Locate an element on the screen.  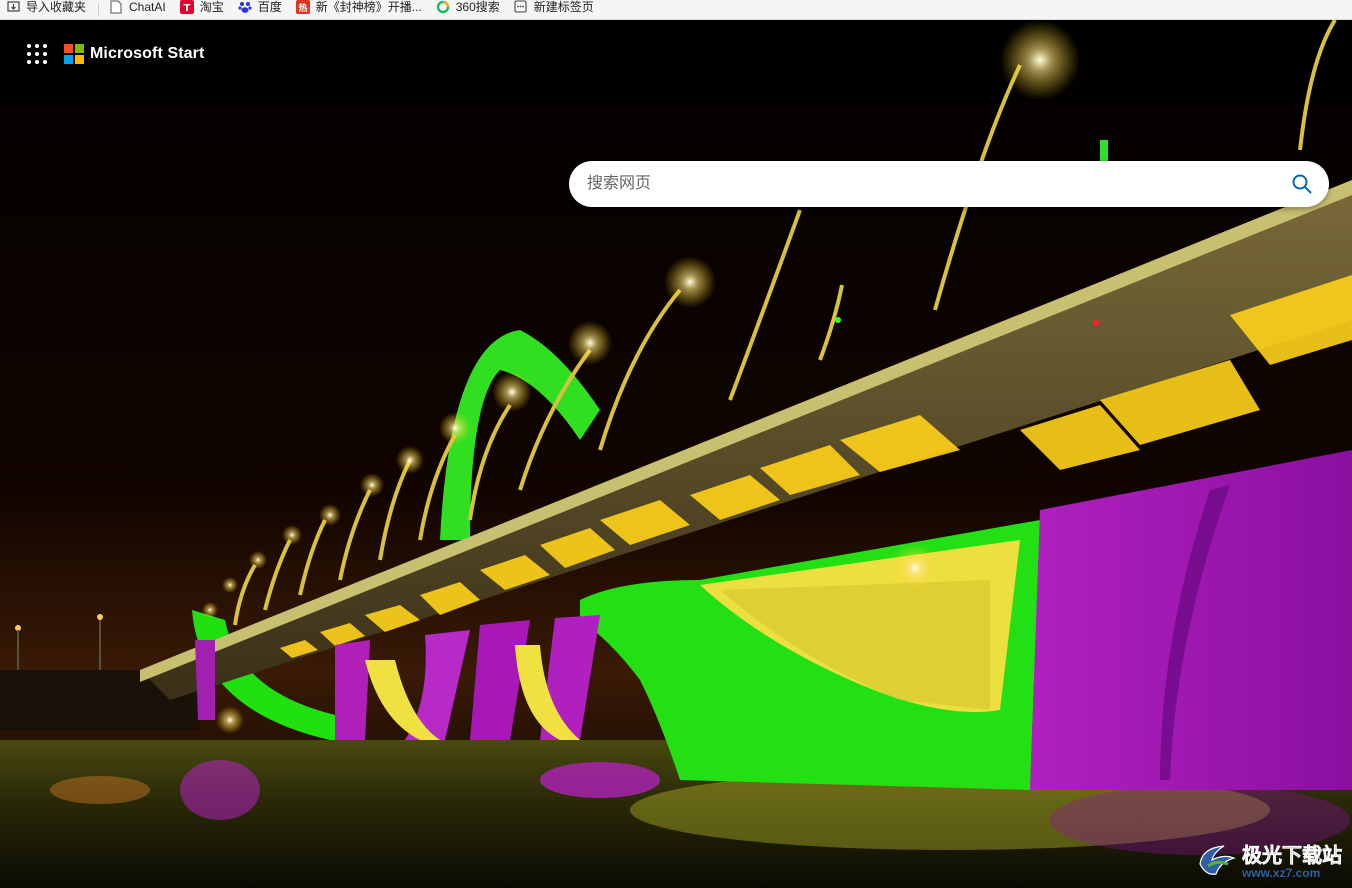
watermark-logo-icon is located at coordinates (1217, 859).